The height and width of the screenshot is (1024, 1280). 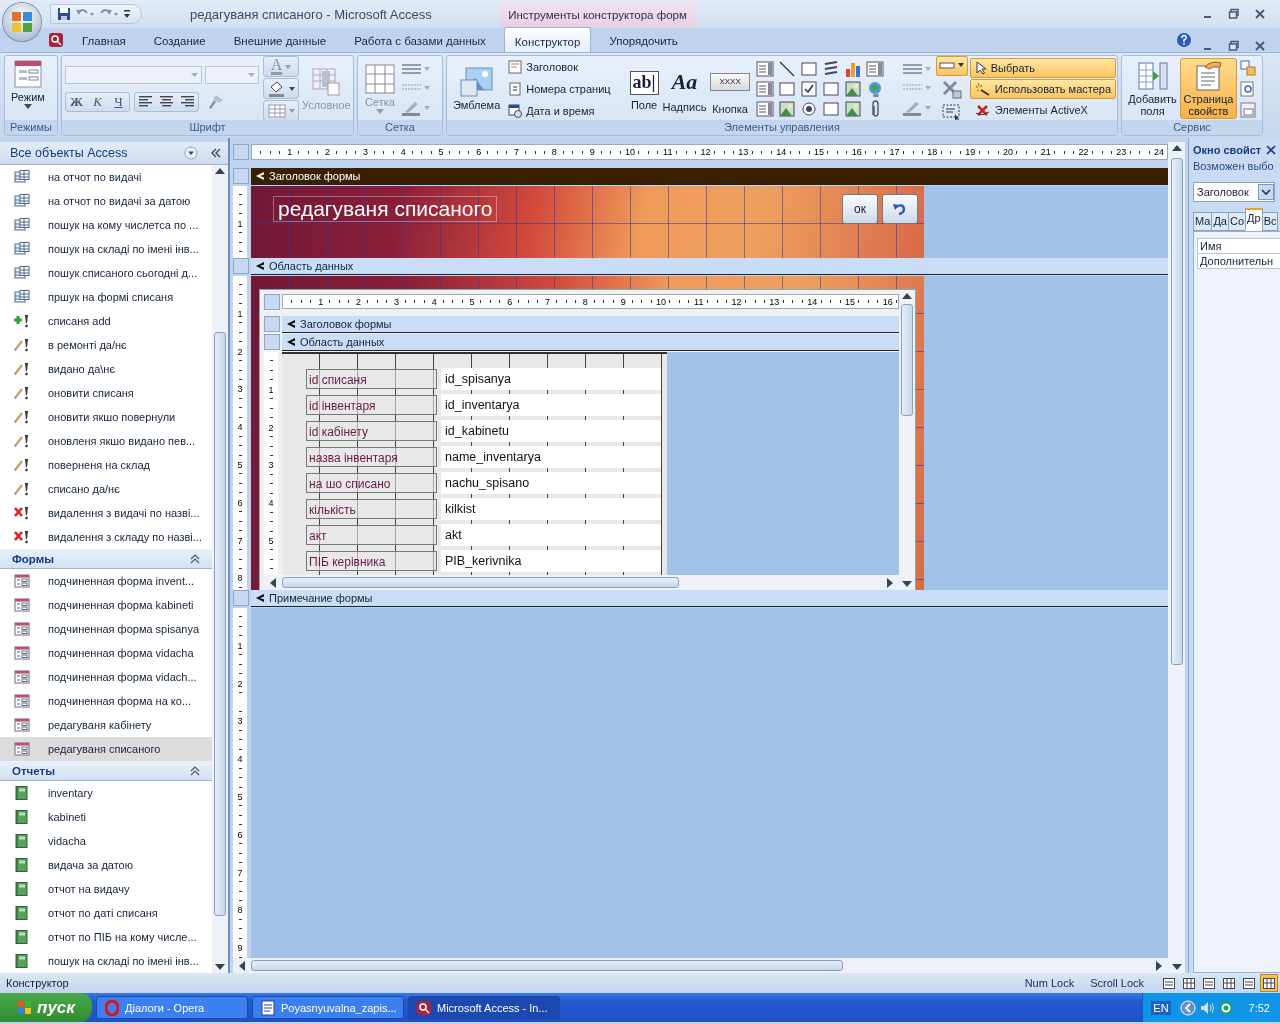 I want to click on logo-button: Эмблема, so click(x=477, y=88).